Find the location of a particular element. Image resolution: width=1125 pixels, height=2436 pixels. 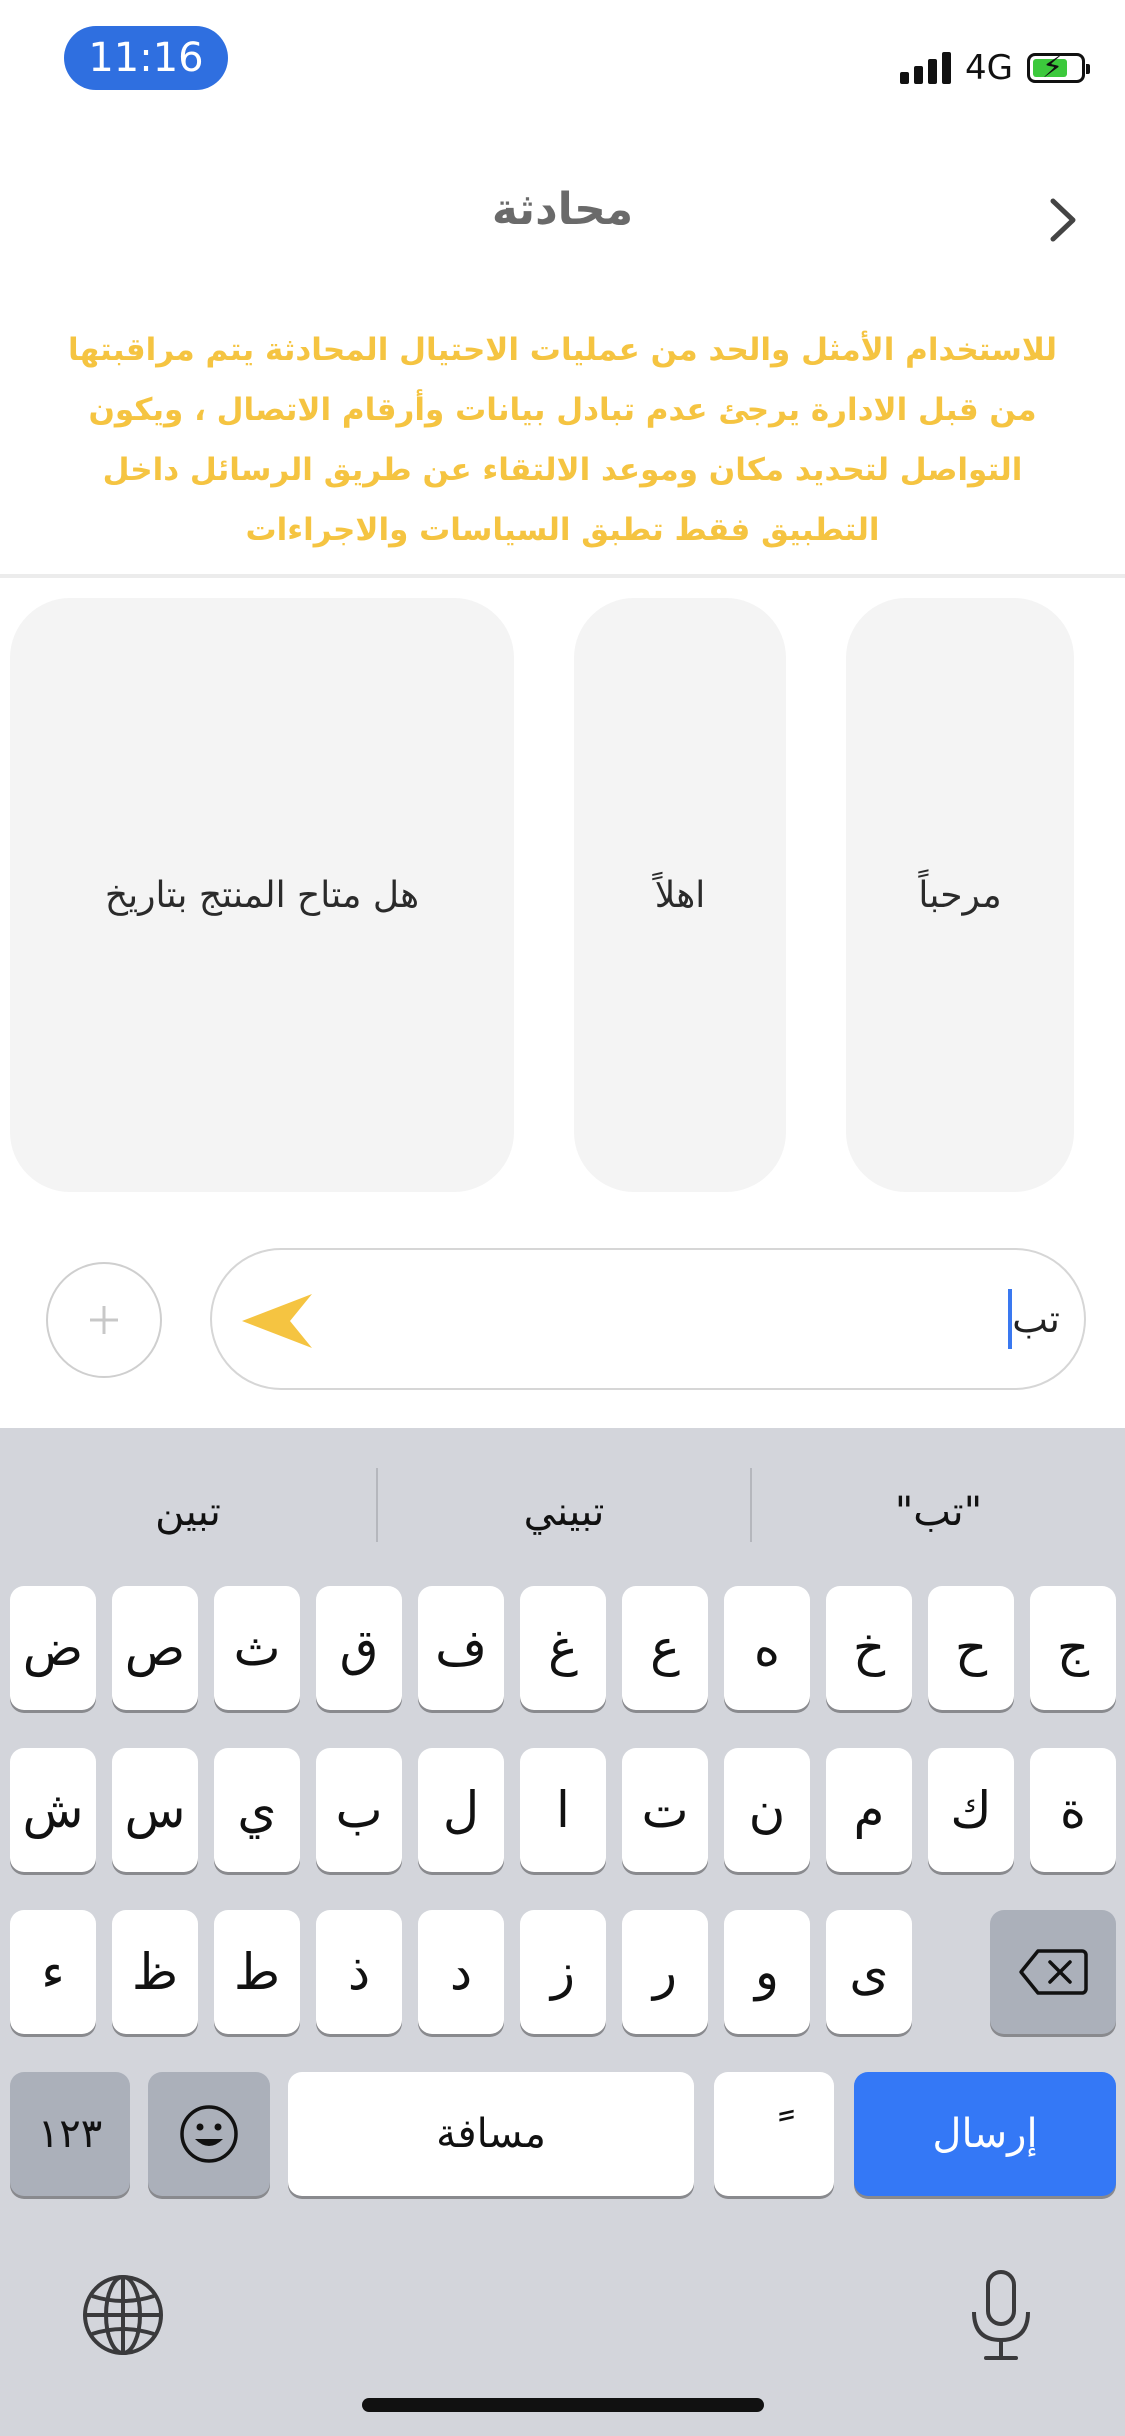

quick-reply-label: اهلاً is located at coordinates (680, 895).